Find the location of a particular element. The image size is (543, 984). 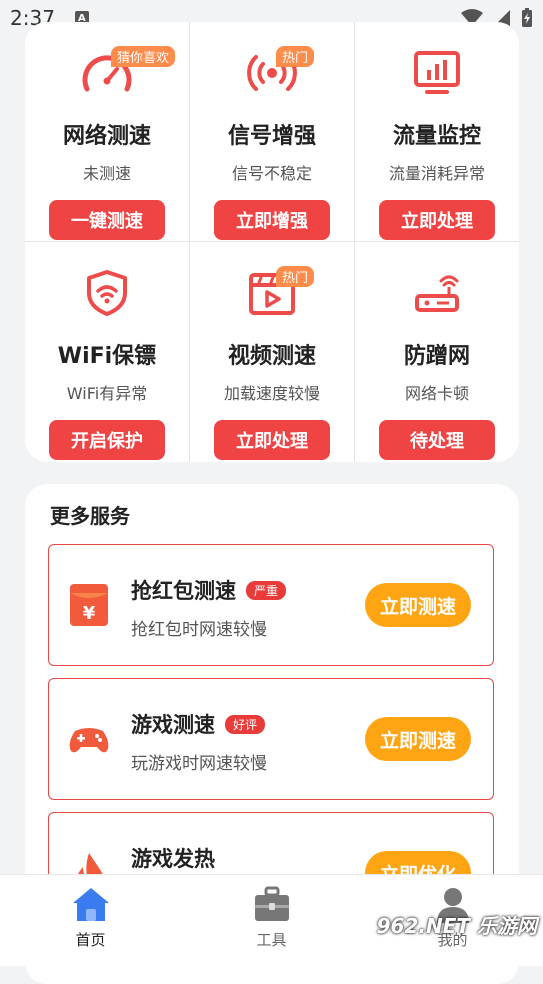

nav-item-tools: 工具 is located at coordinates (271, 920).